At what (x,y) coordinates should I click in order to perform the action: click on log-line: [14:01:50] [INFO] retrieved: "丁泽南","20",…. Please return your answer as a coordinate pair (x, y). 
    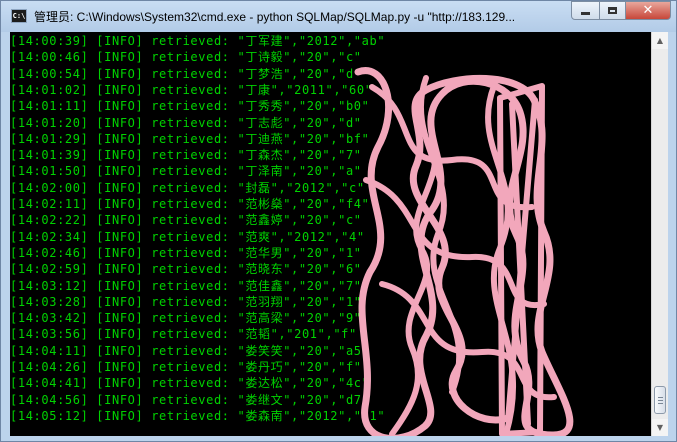
    Looking at the image, I should click on (186, 171).